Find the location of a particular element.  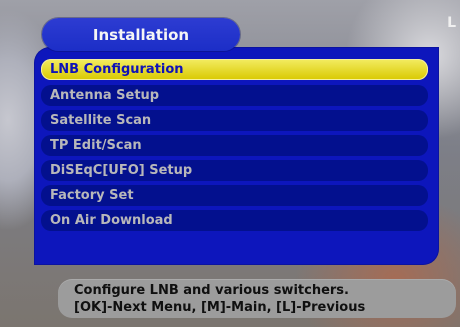

help-text-line-1: Configure LNB and various switchers. is located at coordinates (211, 290).